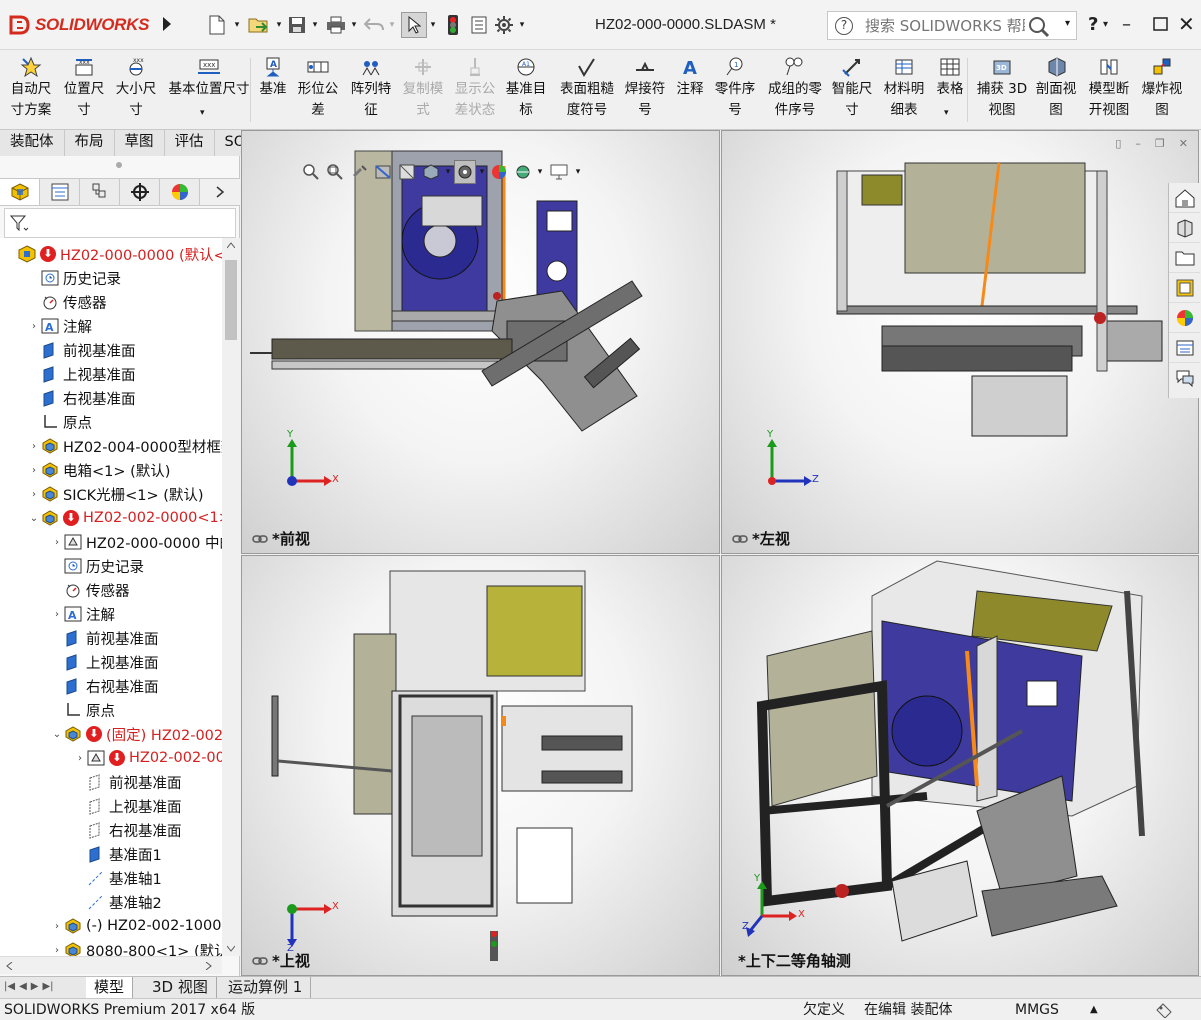  I want to click on save-dropdown-icon: ▾, so click(315, 25).